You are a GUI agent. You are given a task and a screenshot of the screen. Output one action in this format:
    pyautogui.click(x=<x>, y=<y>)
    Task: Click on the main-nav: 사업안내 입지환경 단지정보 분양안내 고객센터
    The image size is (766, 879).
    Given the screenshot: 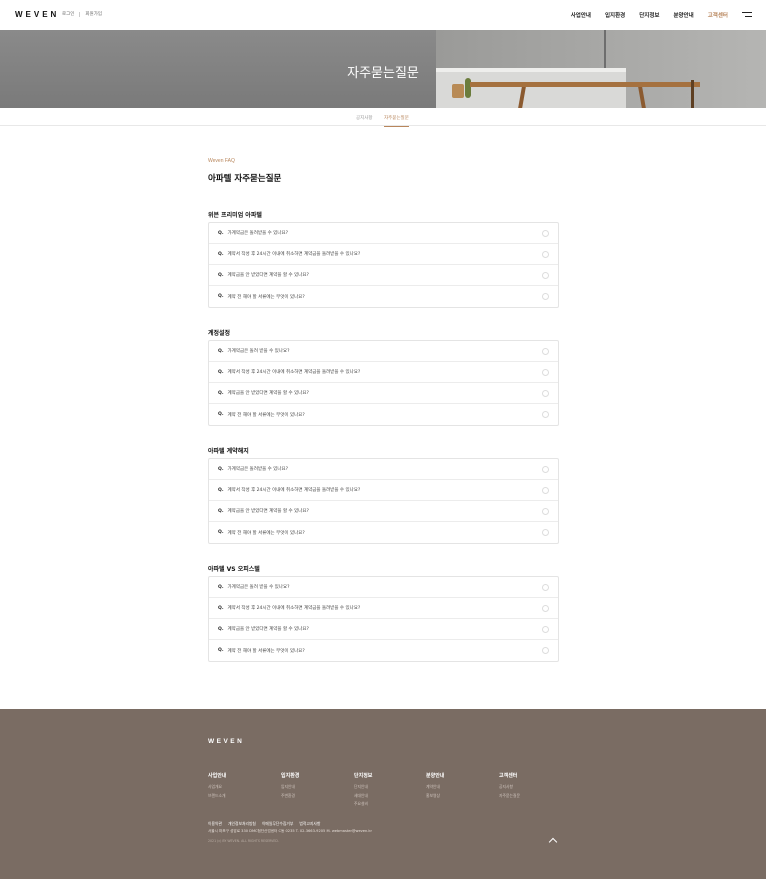 What is the action you would take?
    pyautogui.click(x=642, y=15)
    